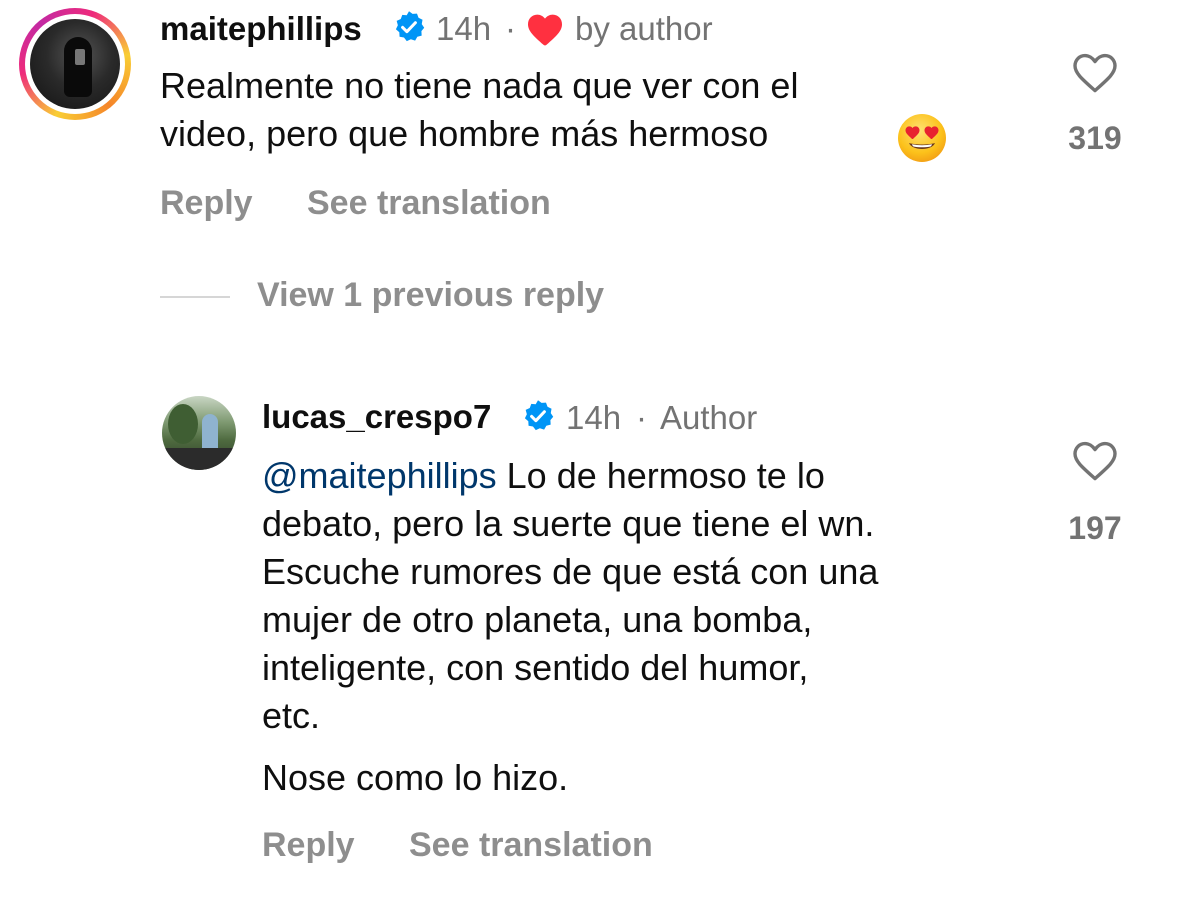 This screenshot has width=1179, height=899. What do you see at coordinates (568, 523) in the screenshot?
I see `reply-body-line: debato, pero la suerte que tiene el wn.` at bounding box center [568, 523].